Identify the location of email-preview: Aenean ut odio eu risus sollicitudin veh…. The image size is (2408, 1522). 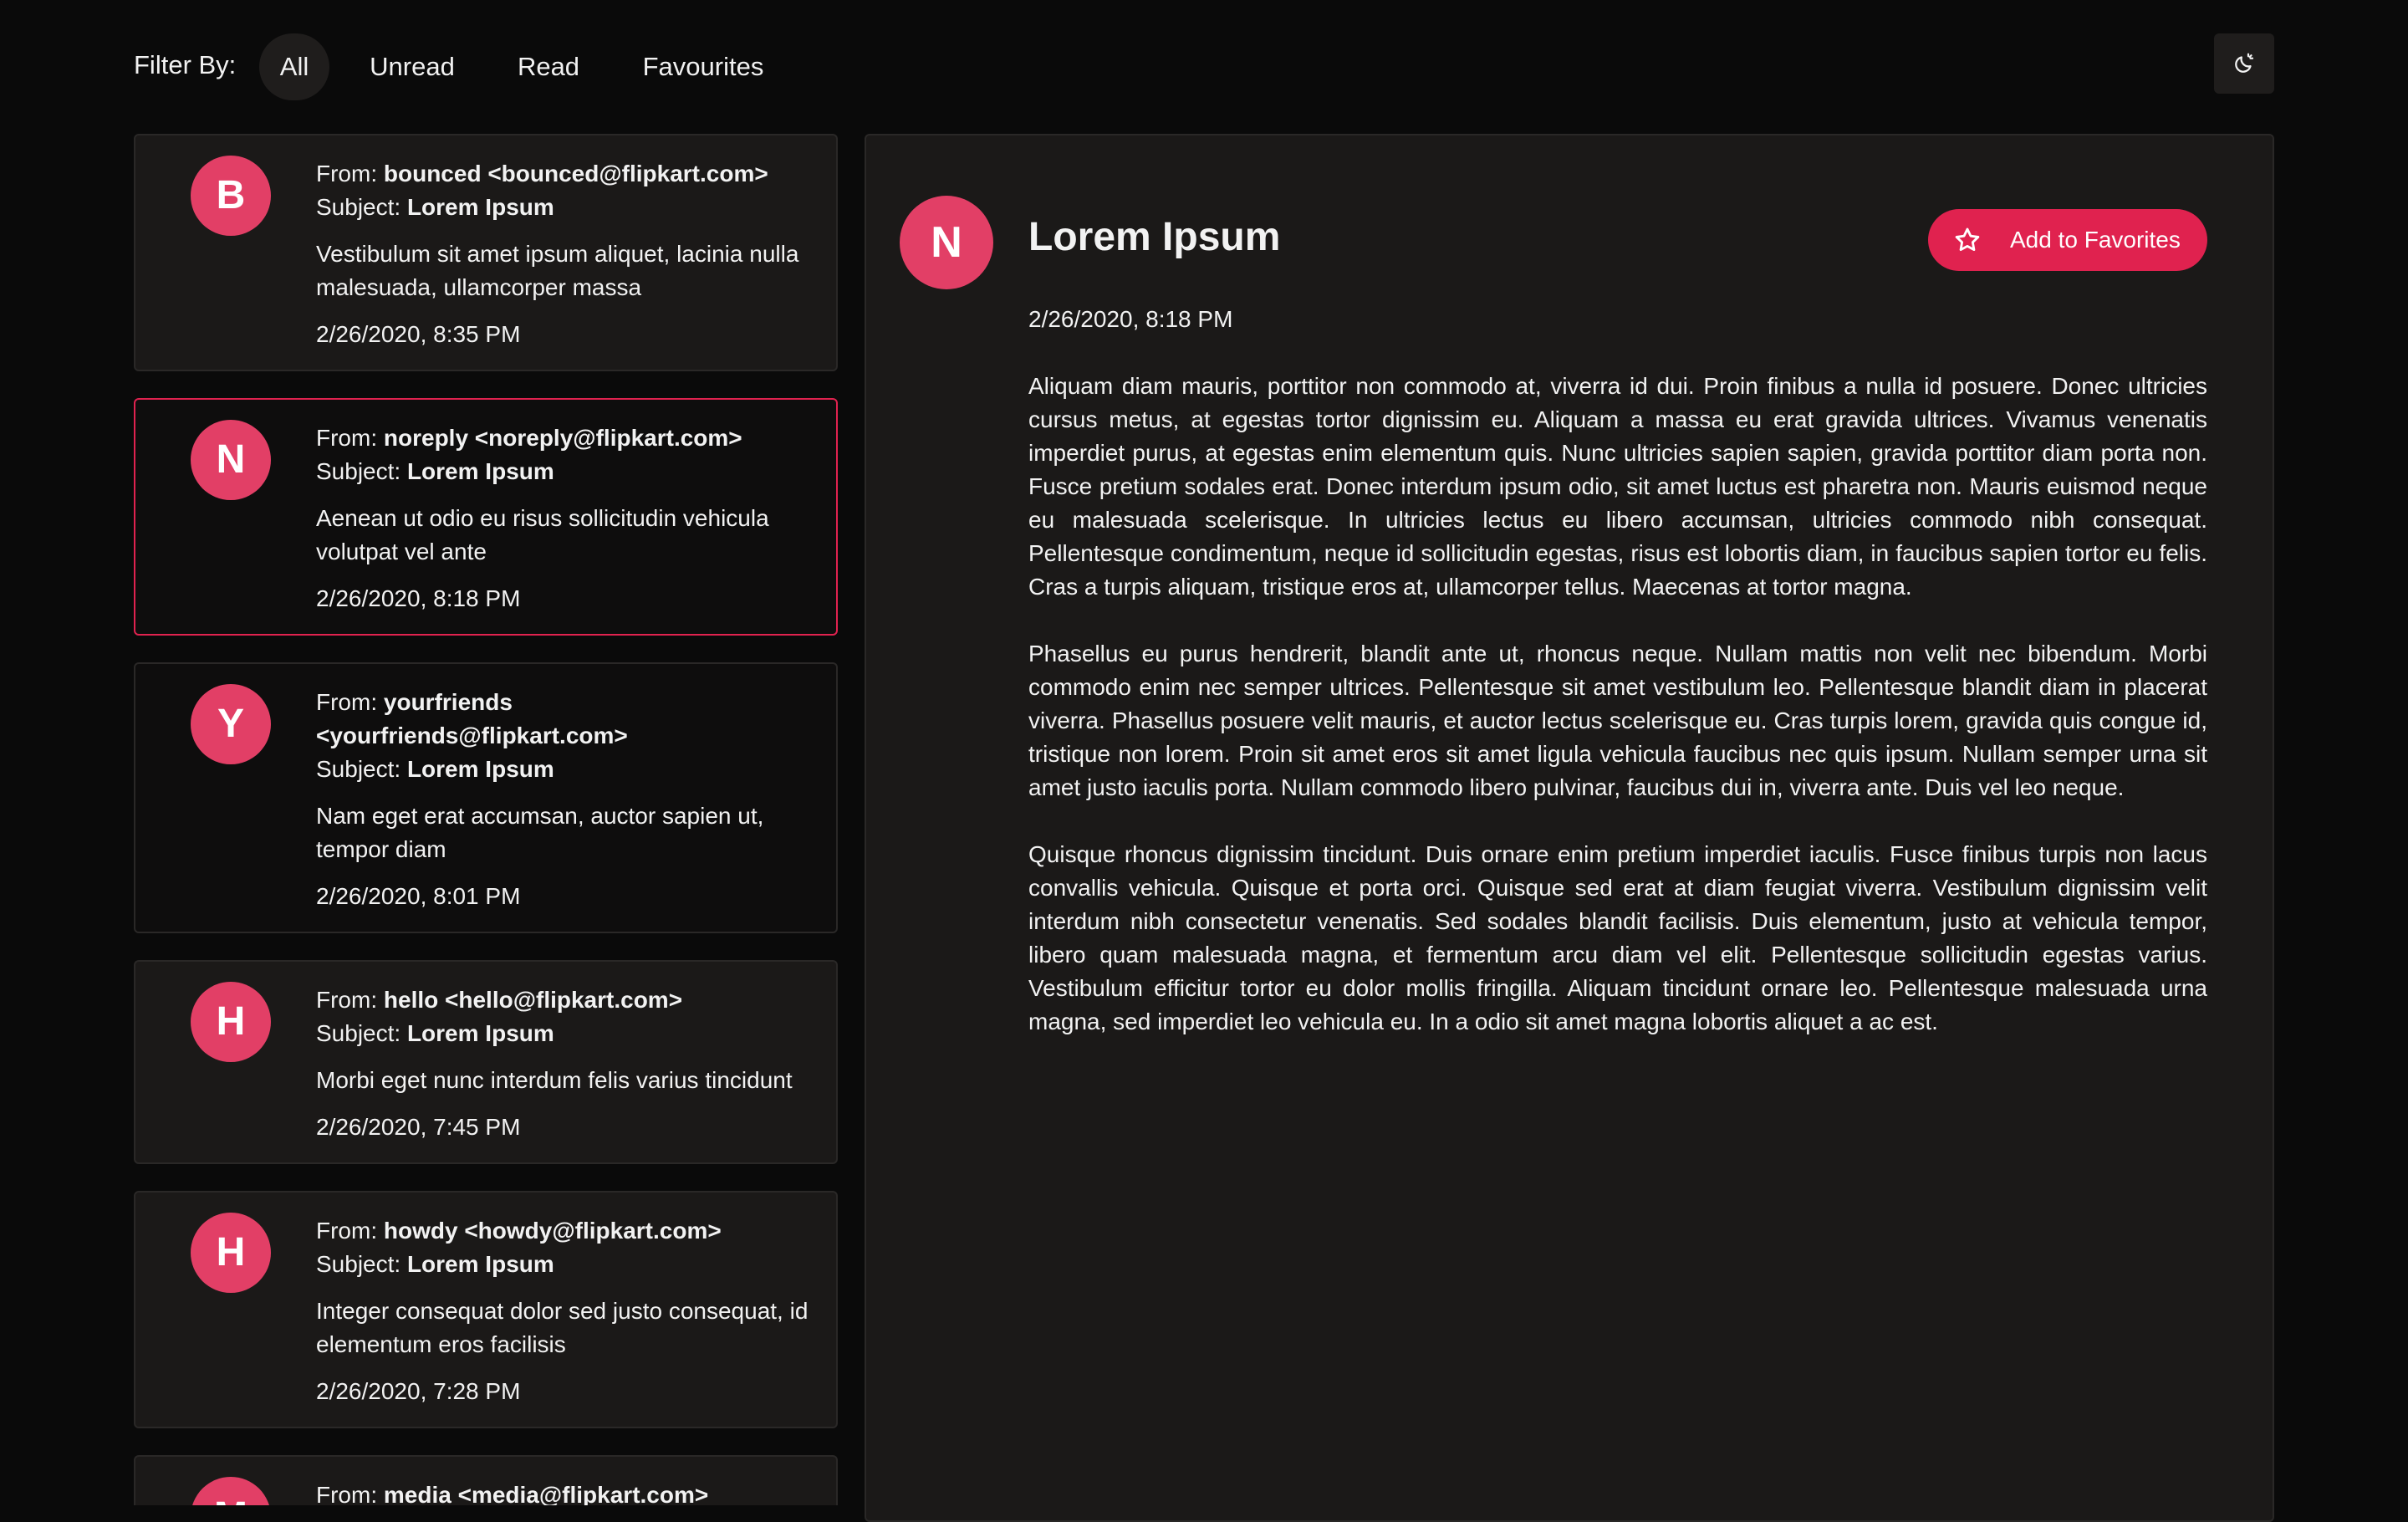
(542, 535).